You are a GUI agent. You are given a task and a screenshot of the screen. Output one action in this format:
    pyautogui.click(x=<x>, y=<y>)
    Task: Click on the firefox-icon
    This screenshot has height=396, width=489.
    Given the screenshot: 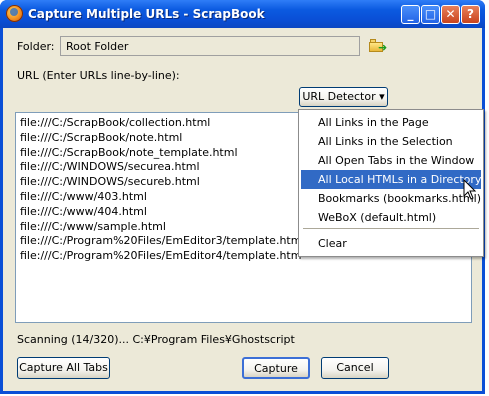 What is the action you would take?
    pyautogui.click(x=14, y=13)
    